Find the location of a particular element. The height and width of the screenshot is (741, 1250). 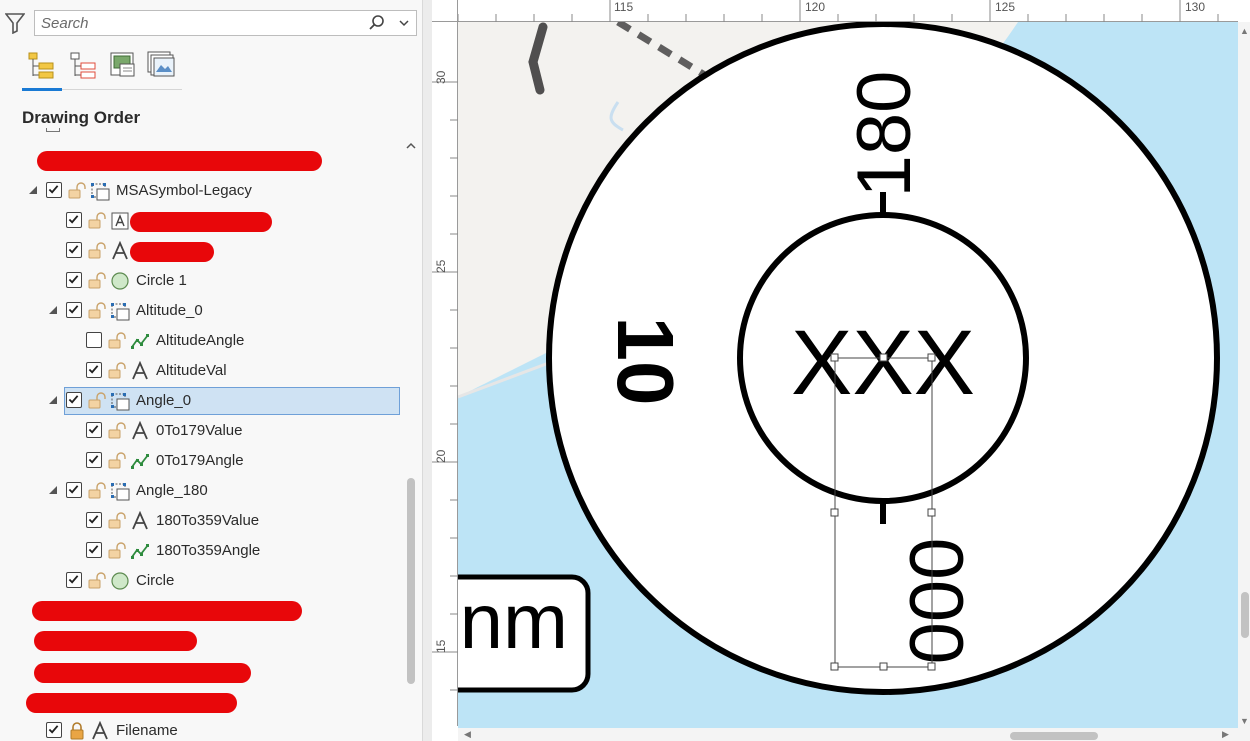

ruler-corner is located at coordinates (445, 11).